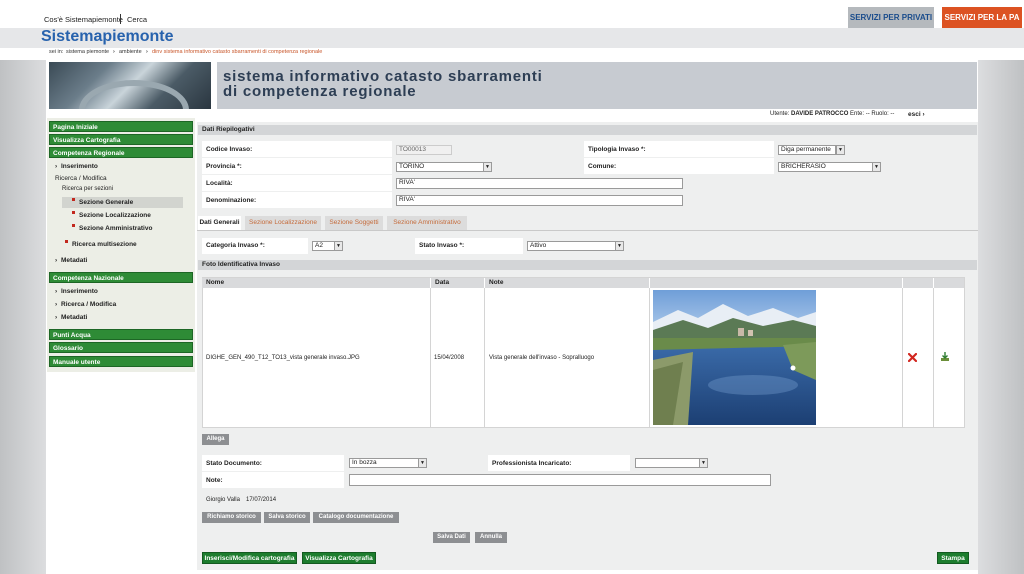 Image resolution: width=1024 pixels, height=574 pixels. I want to click on localita-label: Località:, so click(219, 183).